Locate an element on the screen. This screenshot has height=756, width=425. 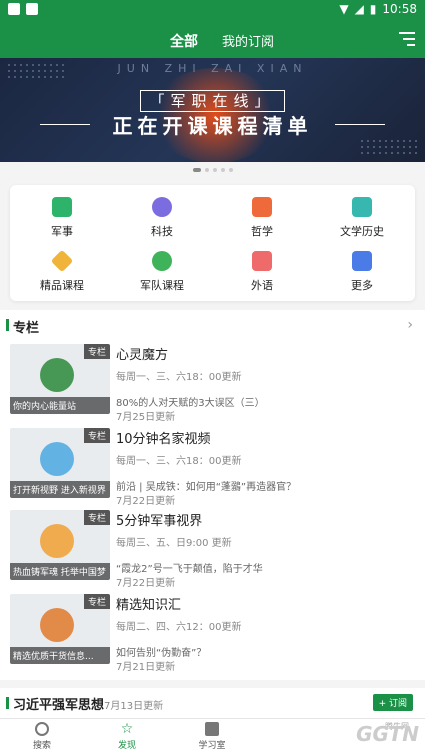
category-philosophy: 哲学 is located at coordinates (262, 218).